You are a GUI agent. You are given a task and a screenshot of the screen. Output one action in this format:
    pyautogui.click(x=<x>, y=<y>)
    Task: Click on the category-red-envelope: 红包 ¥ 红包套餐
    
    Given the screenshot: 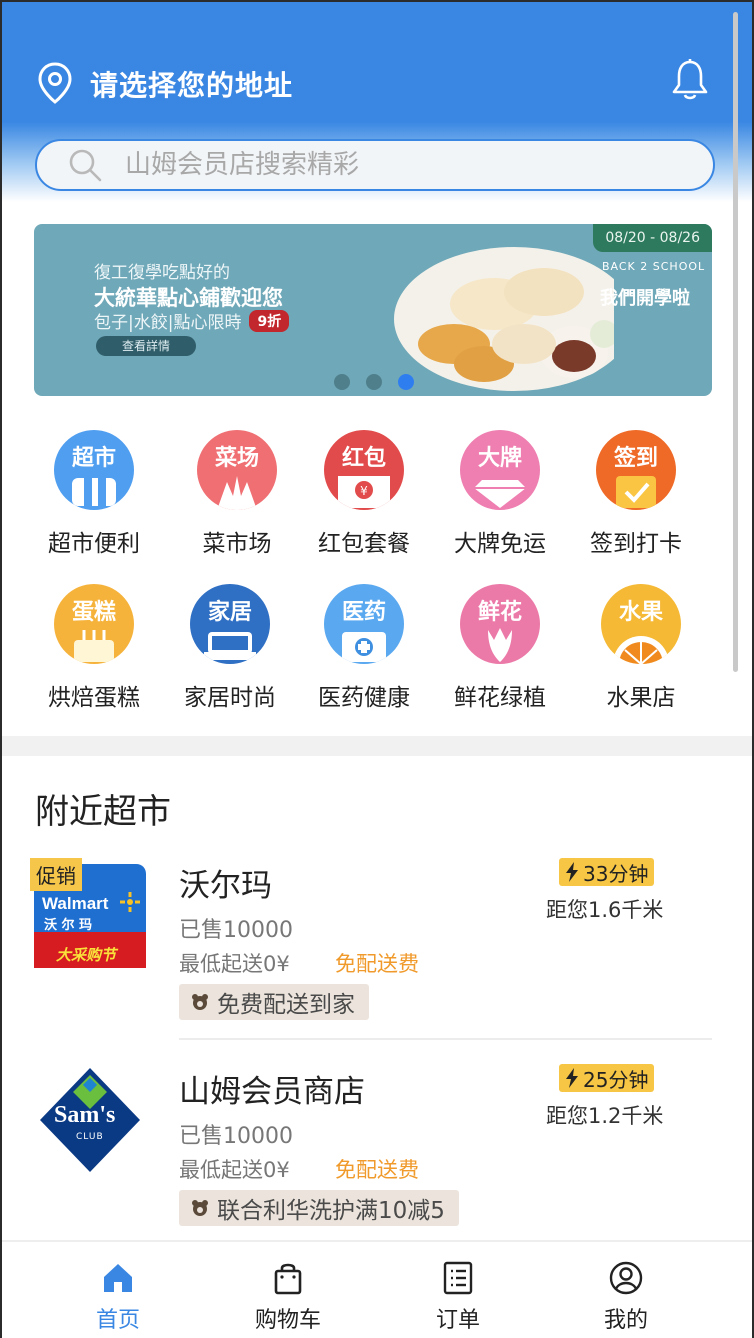 What is the action you would take?
    pyautogui.click(x=364, y=494)
    